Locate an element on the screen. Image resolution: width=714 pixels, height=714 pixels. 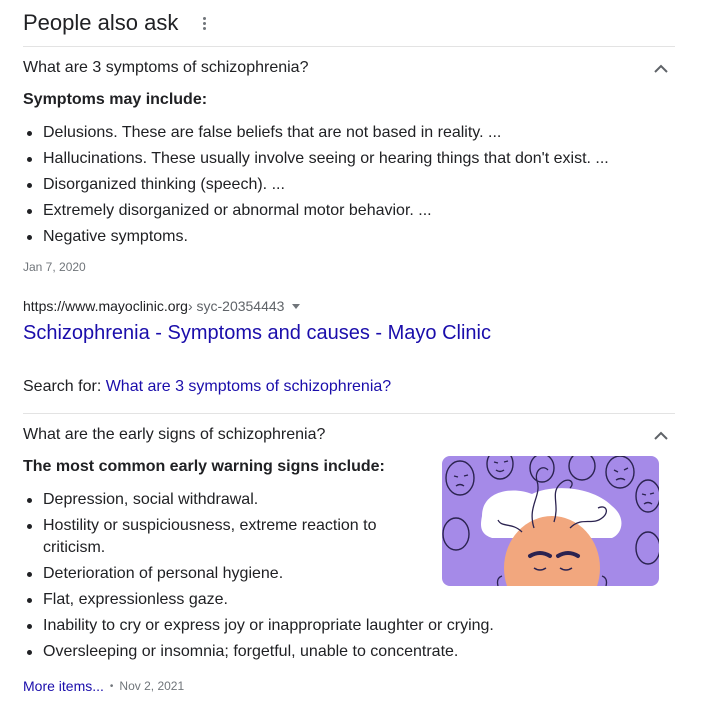
cite-domain: https://www.mayoclinic.org is located at coordinates (105, 306).